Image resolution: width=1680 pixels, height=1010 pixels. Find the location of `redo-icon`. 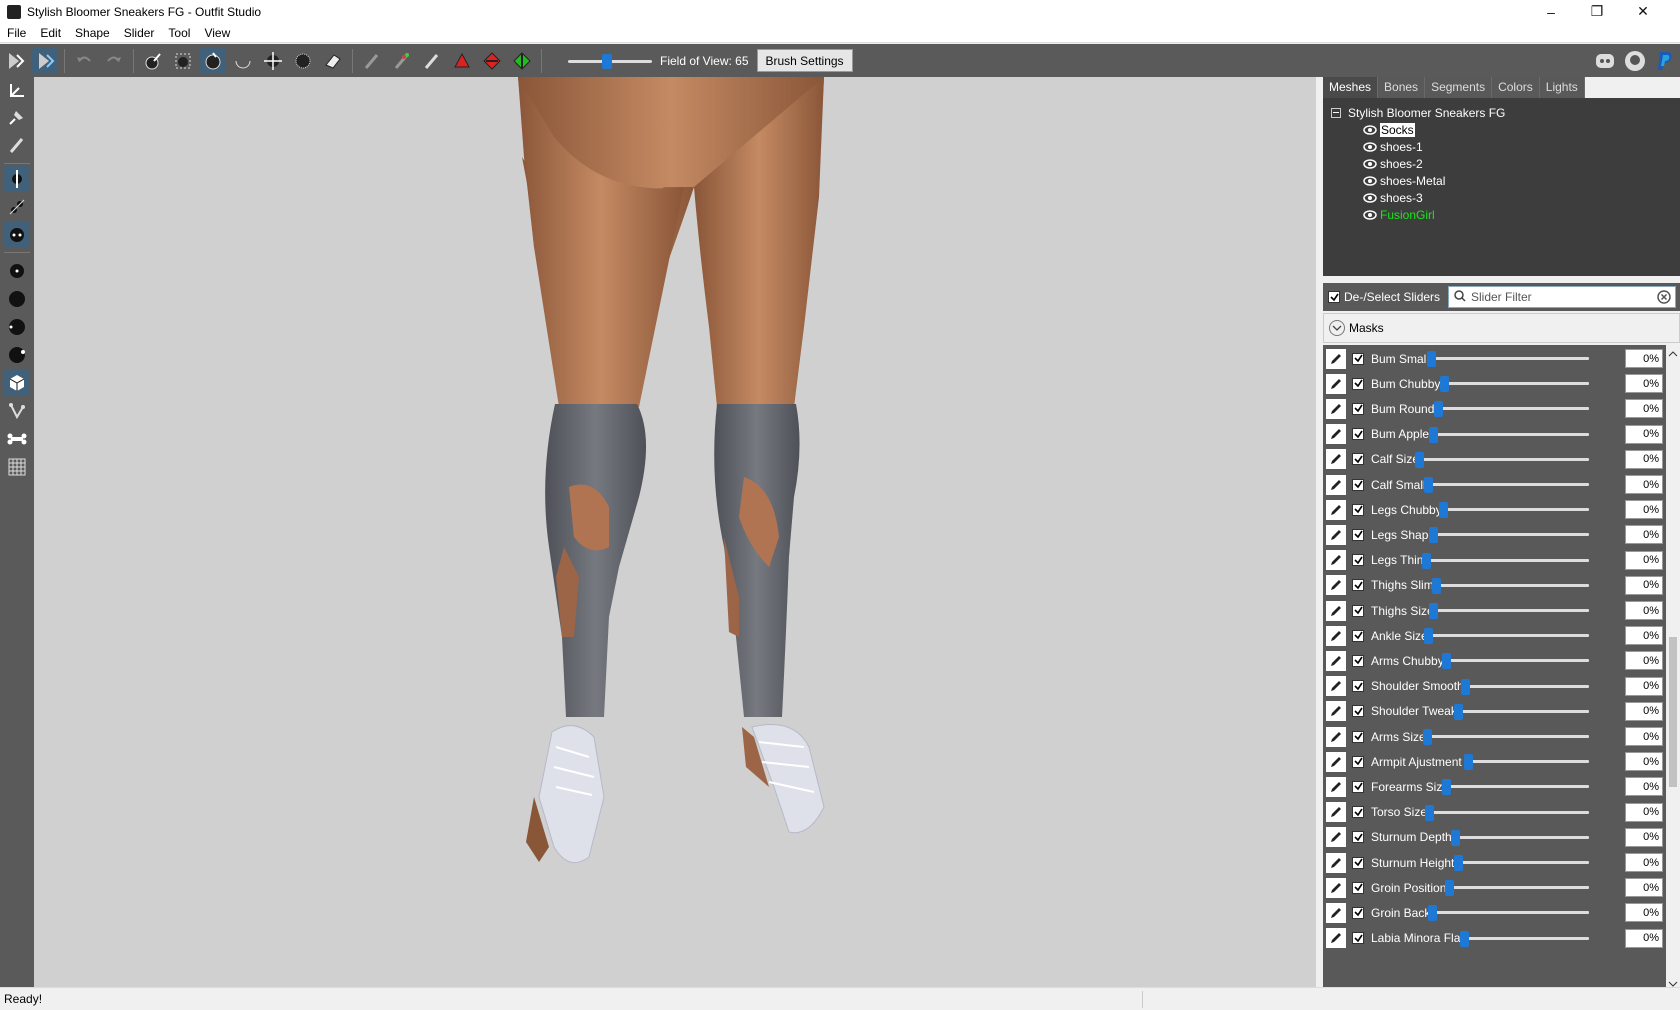

redo-icon is located at coordinates (114, 61).